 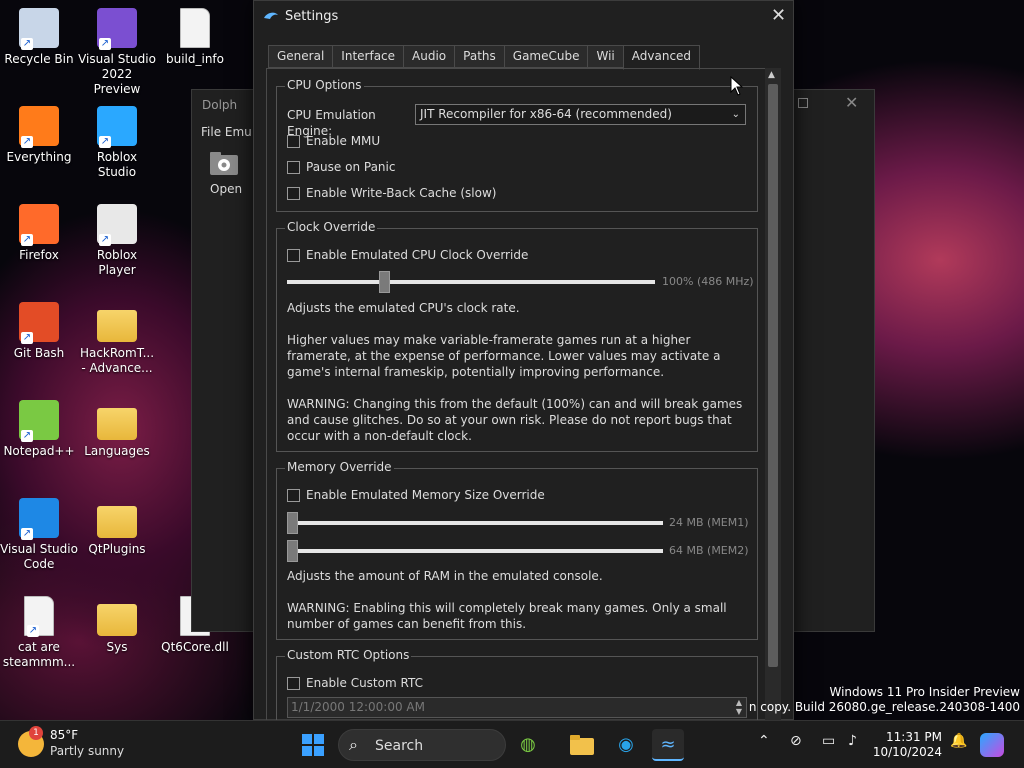 I want to click on enable-mmu-checkbox: Enable MMU, so click(x=333, y=141).